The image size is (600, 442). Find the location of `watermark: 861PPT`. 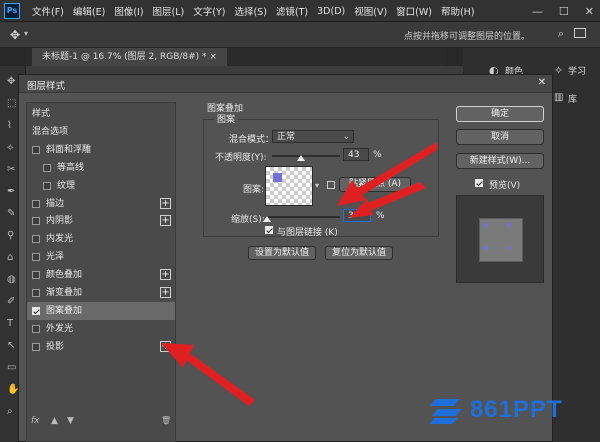

watermark: 861PPT is located at coordinates (496, 410).